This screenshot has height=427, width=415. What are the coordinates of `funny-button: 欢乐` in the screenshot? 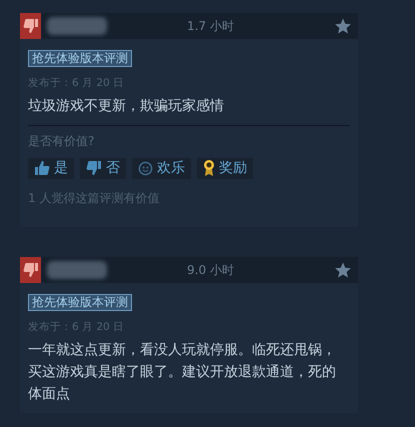 It's located at (161, 168).